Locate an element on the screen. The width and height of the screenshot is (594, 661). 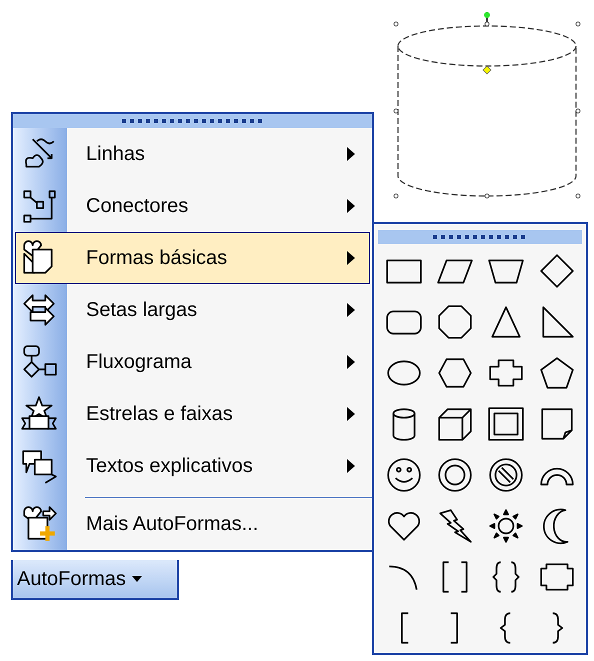
menu-item-label: Conectores is located at coordinates (137, 206).